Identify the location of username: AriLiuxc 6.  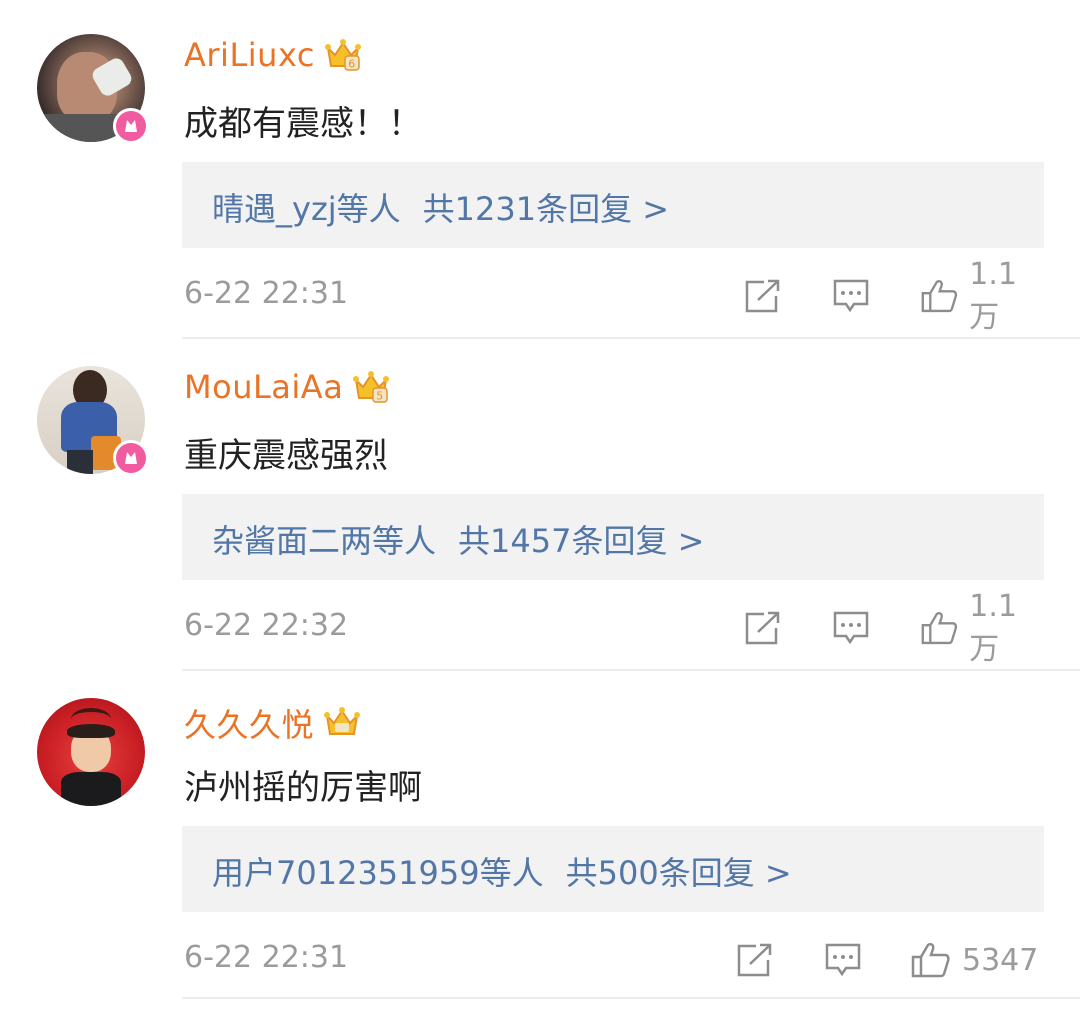
(272, 55).